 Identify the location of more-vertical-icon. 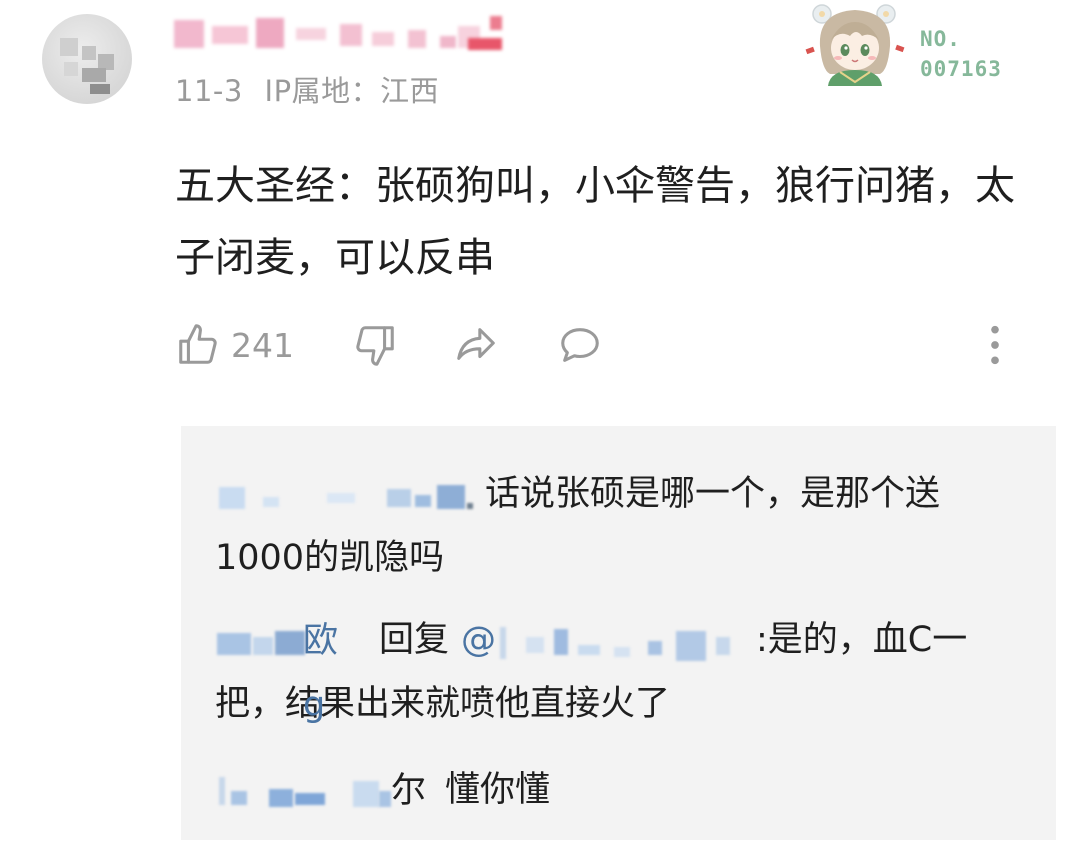
(995, 345).